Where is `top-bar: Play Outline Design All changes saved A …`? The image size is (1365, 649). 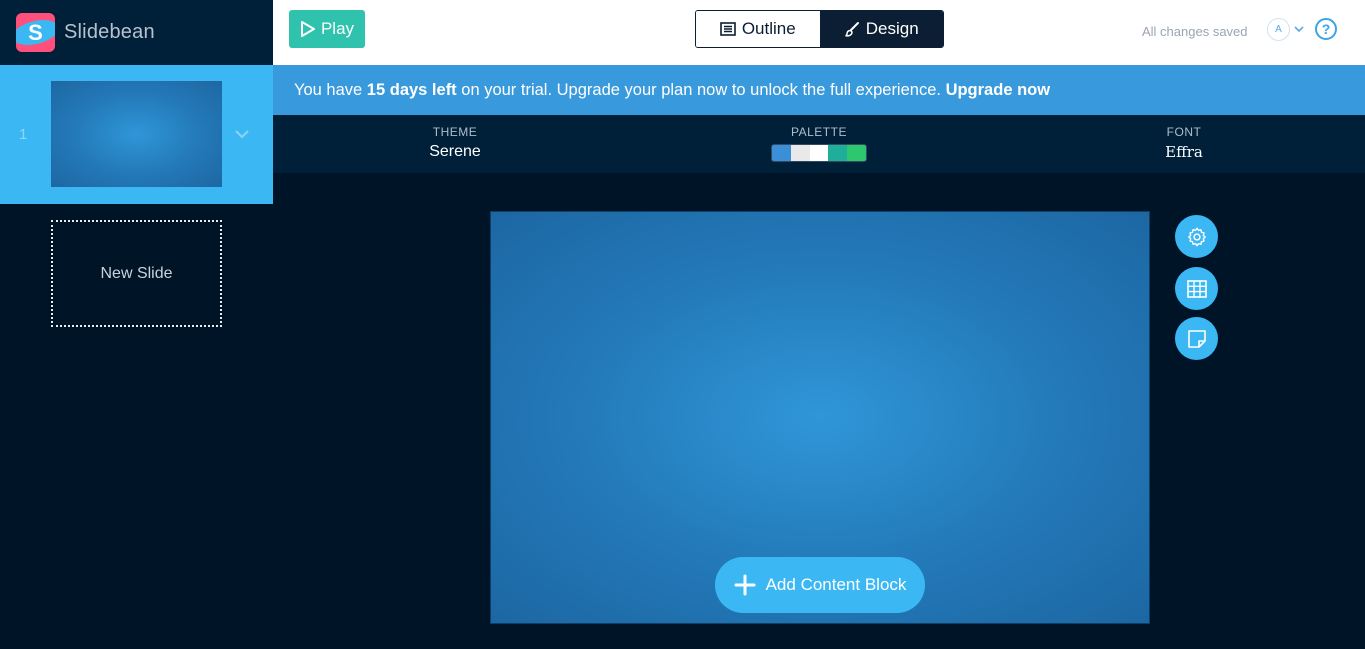
top-bar: Play Outline Design All changes saved A … is located at coordinates (819, 32).